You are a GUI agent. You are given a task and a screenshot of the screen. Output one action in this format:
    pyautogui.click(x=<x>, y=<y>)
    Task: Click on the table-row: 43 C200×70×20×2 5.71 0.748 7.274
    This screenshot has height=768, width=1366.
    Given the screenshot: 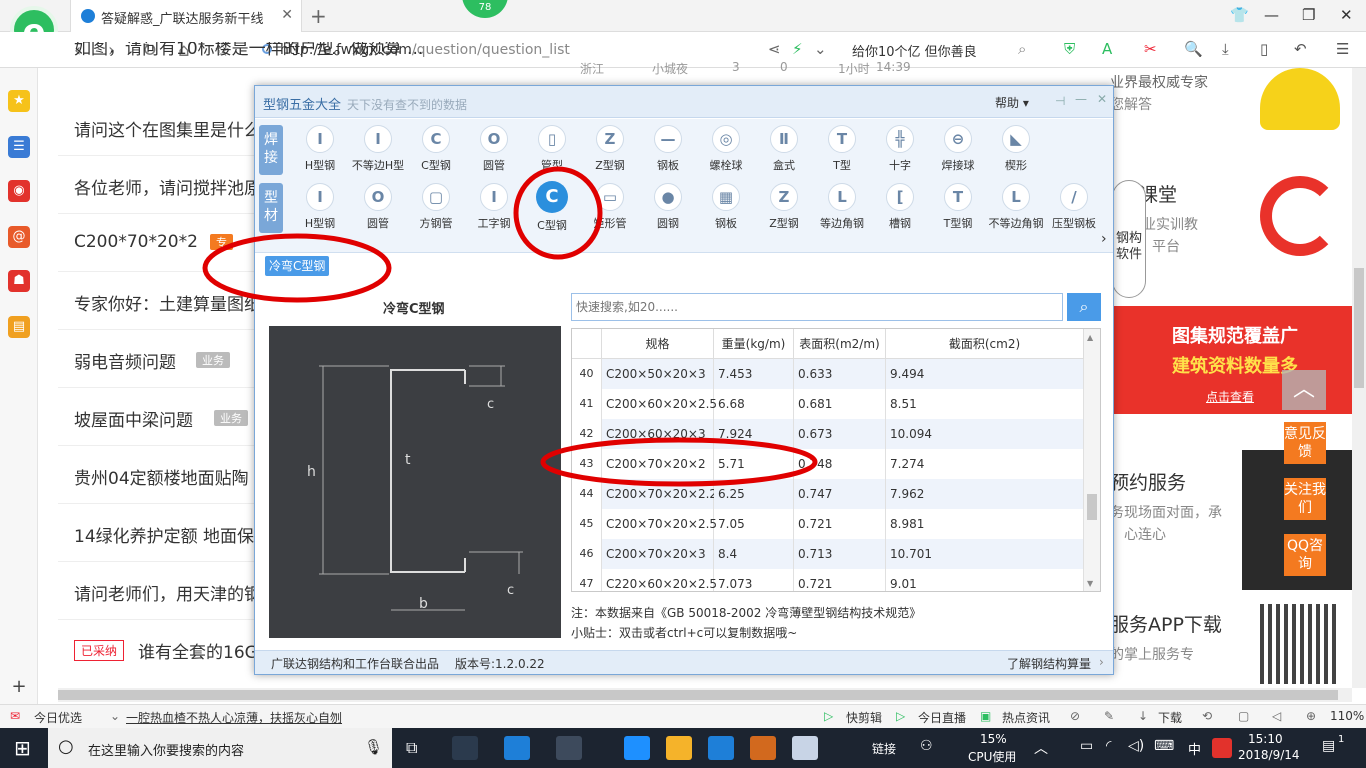 What is the action you would take?
    pyautogui.click(x=828, y=464)
    